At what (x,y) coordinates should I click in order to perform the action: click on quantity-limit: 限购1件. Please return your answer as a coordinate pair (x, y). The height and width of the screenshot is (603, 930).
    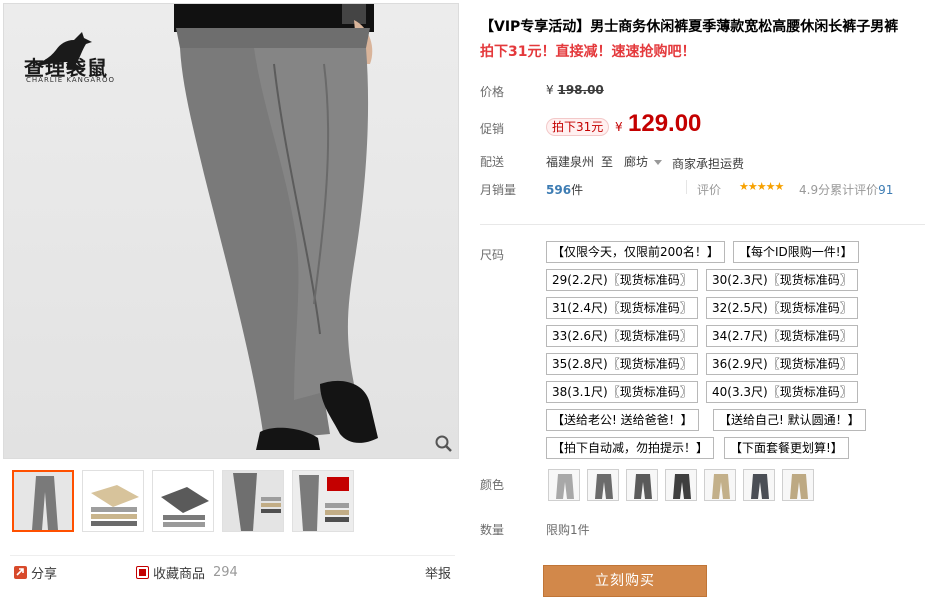
    Looking at the image, I should click on (568, 530).